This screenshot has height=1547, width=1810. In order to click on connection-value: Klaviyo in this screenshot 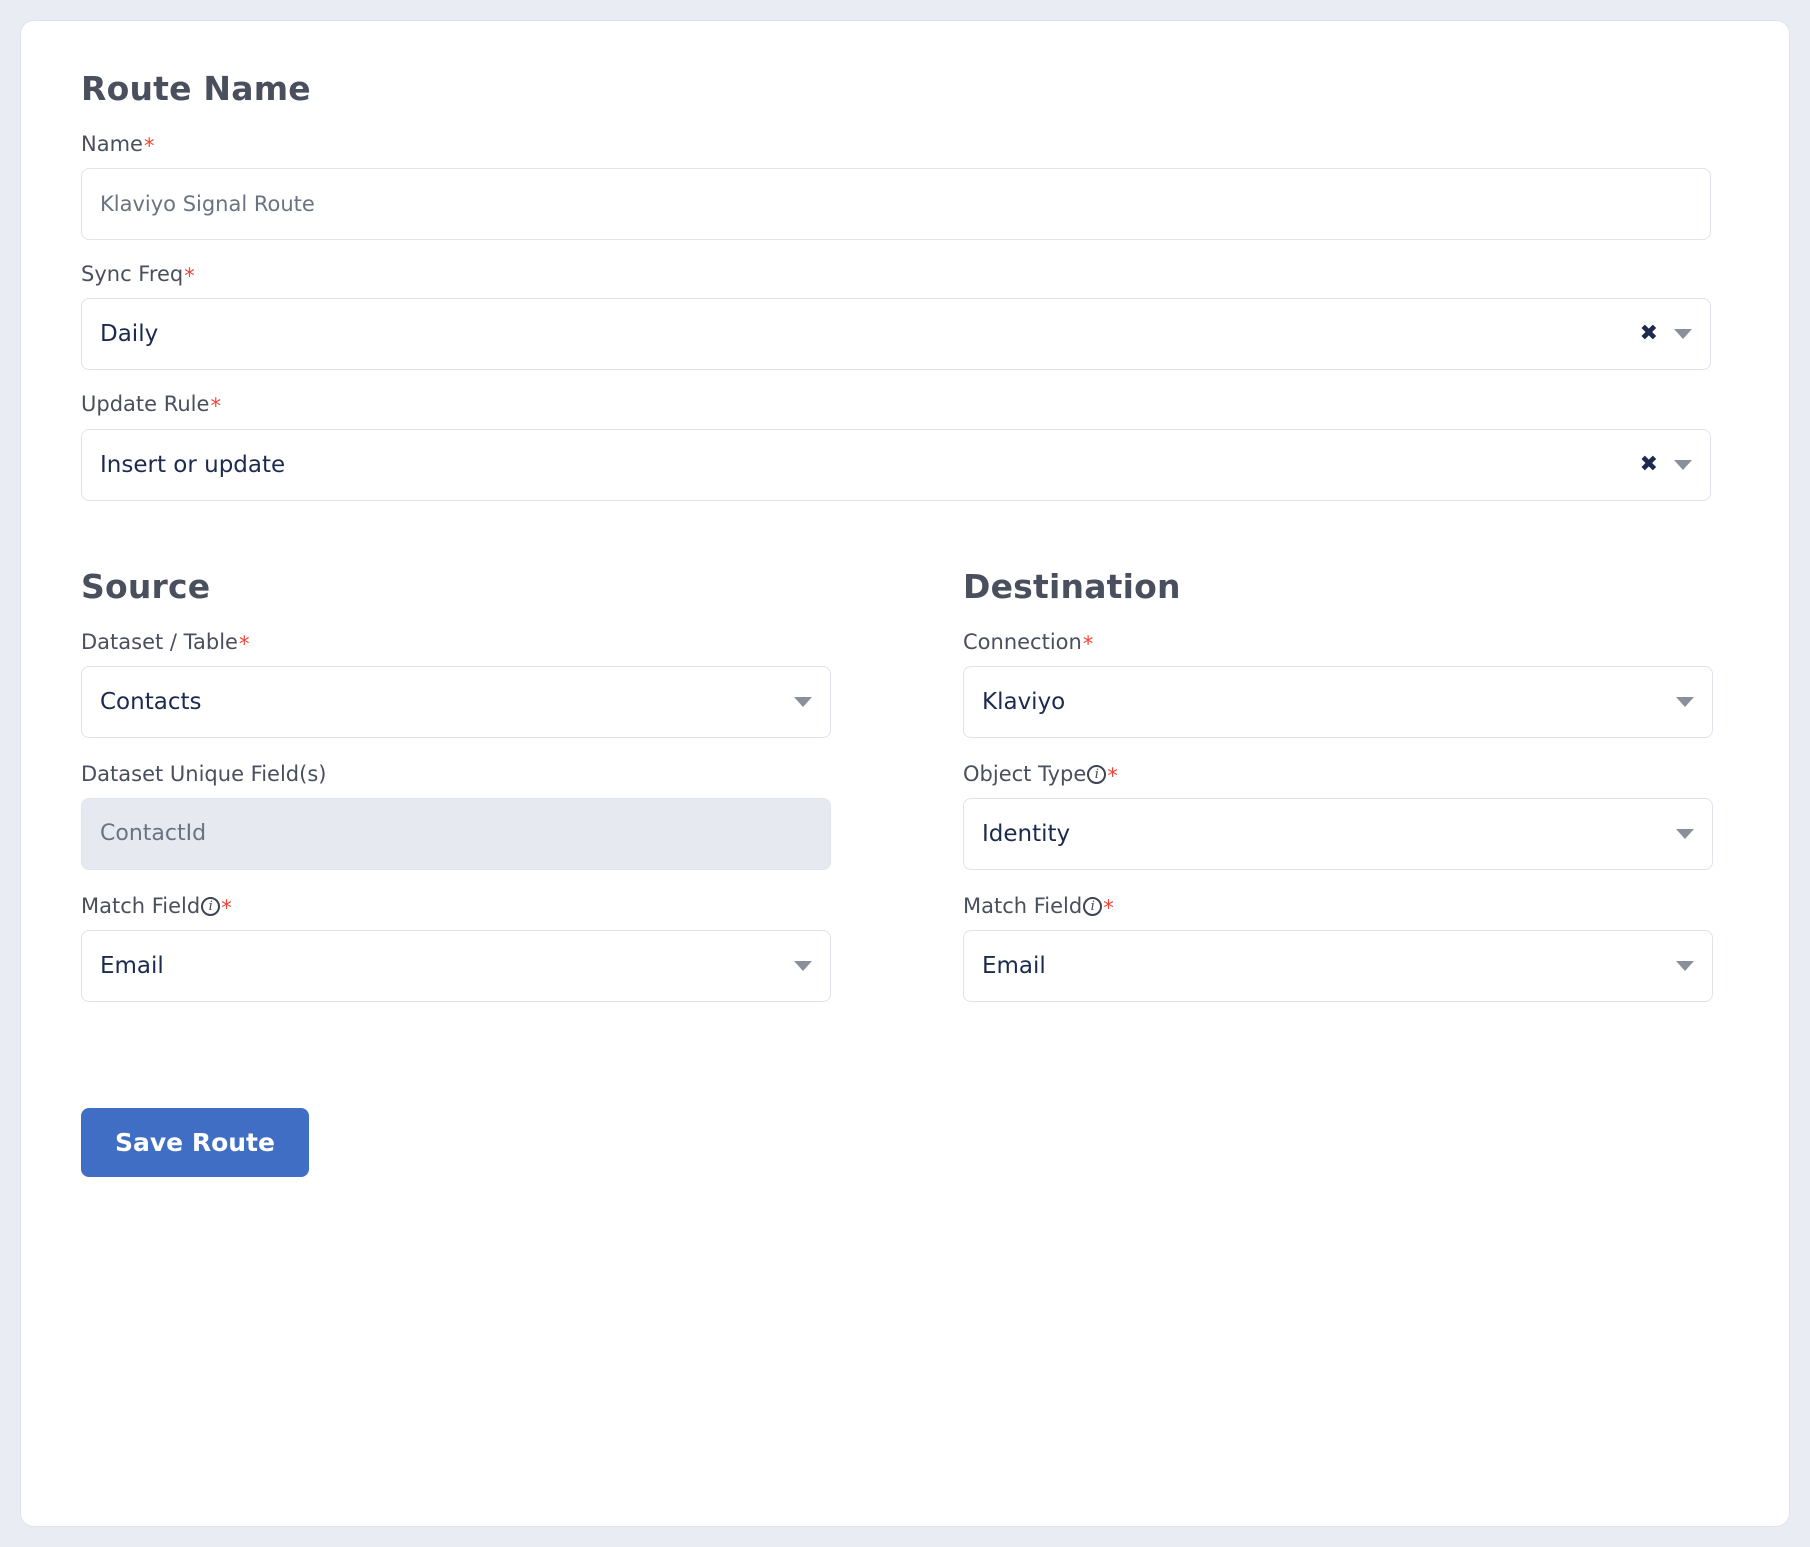, I will do `click(1024, 701)`.